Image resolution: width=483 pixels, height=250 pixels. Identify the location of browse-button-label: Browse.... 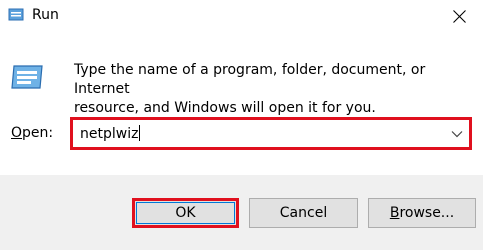
(422, 213).